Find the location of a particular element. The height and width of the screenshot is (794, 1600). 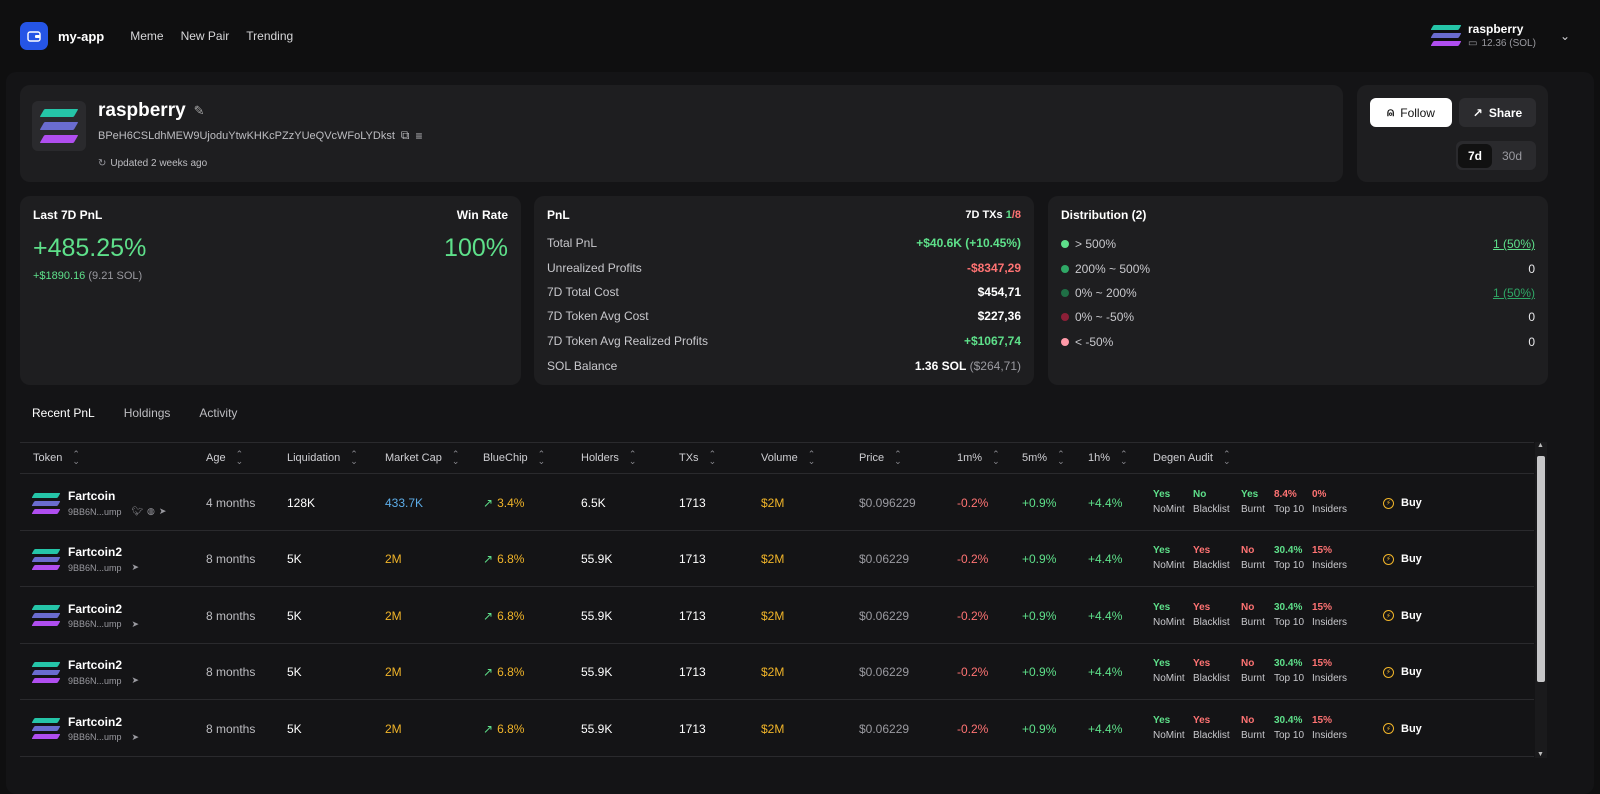

column-header: Liquidation ⌃ ⌄ is located at coordinates (322, 458).